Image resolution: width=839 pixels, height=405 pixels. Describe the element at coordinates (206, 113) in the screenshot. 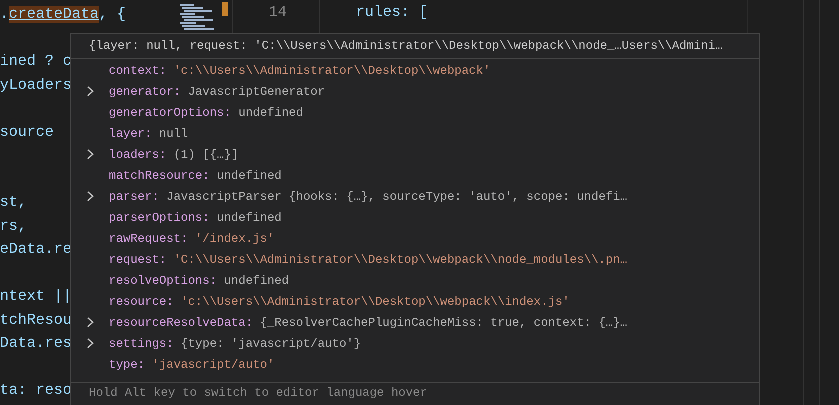

I see `property-line: generatorOptions: undefined` at that location.